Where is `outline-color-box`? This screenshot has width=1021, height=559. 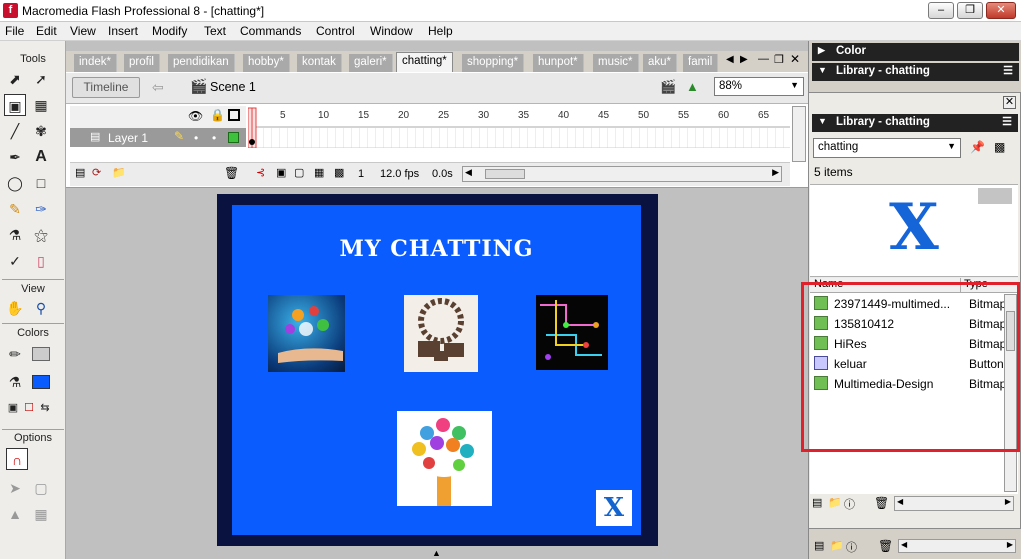
outline-color-box is located at coordinates (233, 137).